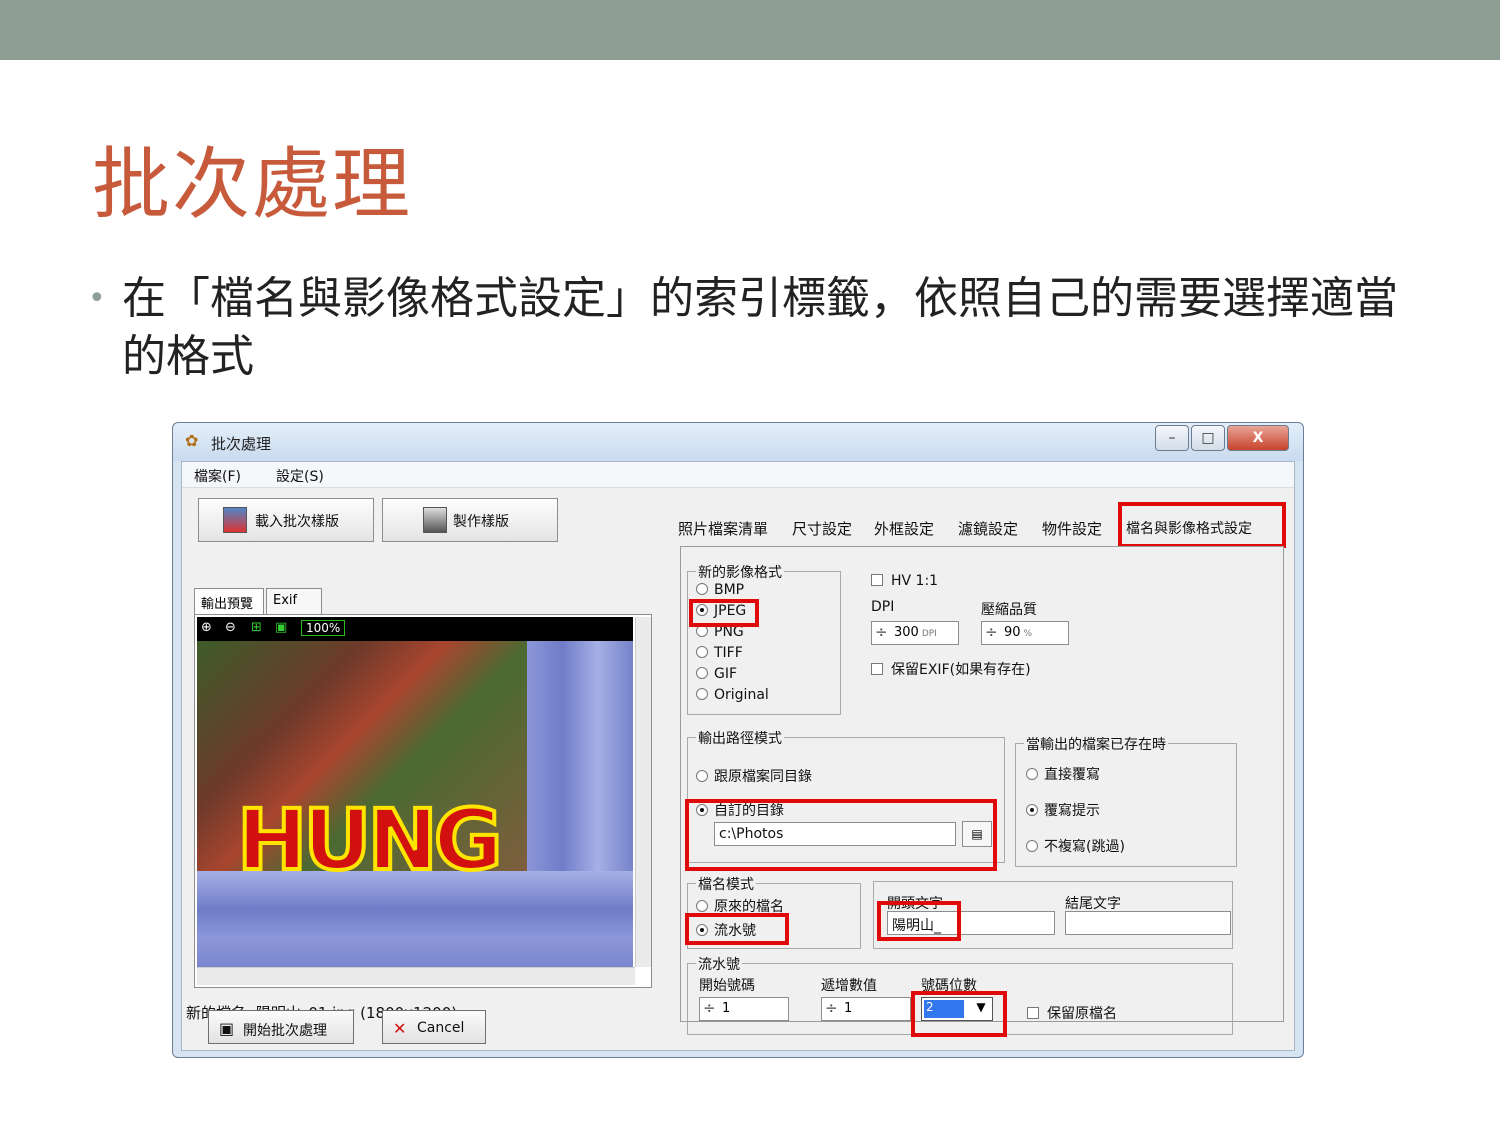 Image resolution: width=1500 pixels, height=1125 pixels. What do you see at coordinates (400, 1028) in the screenshot?
I see `cancel-x-icon: ✕` at bounding box center [400, 1028].